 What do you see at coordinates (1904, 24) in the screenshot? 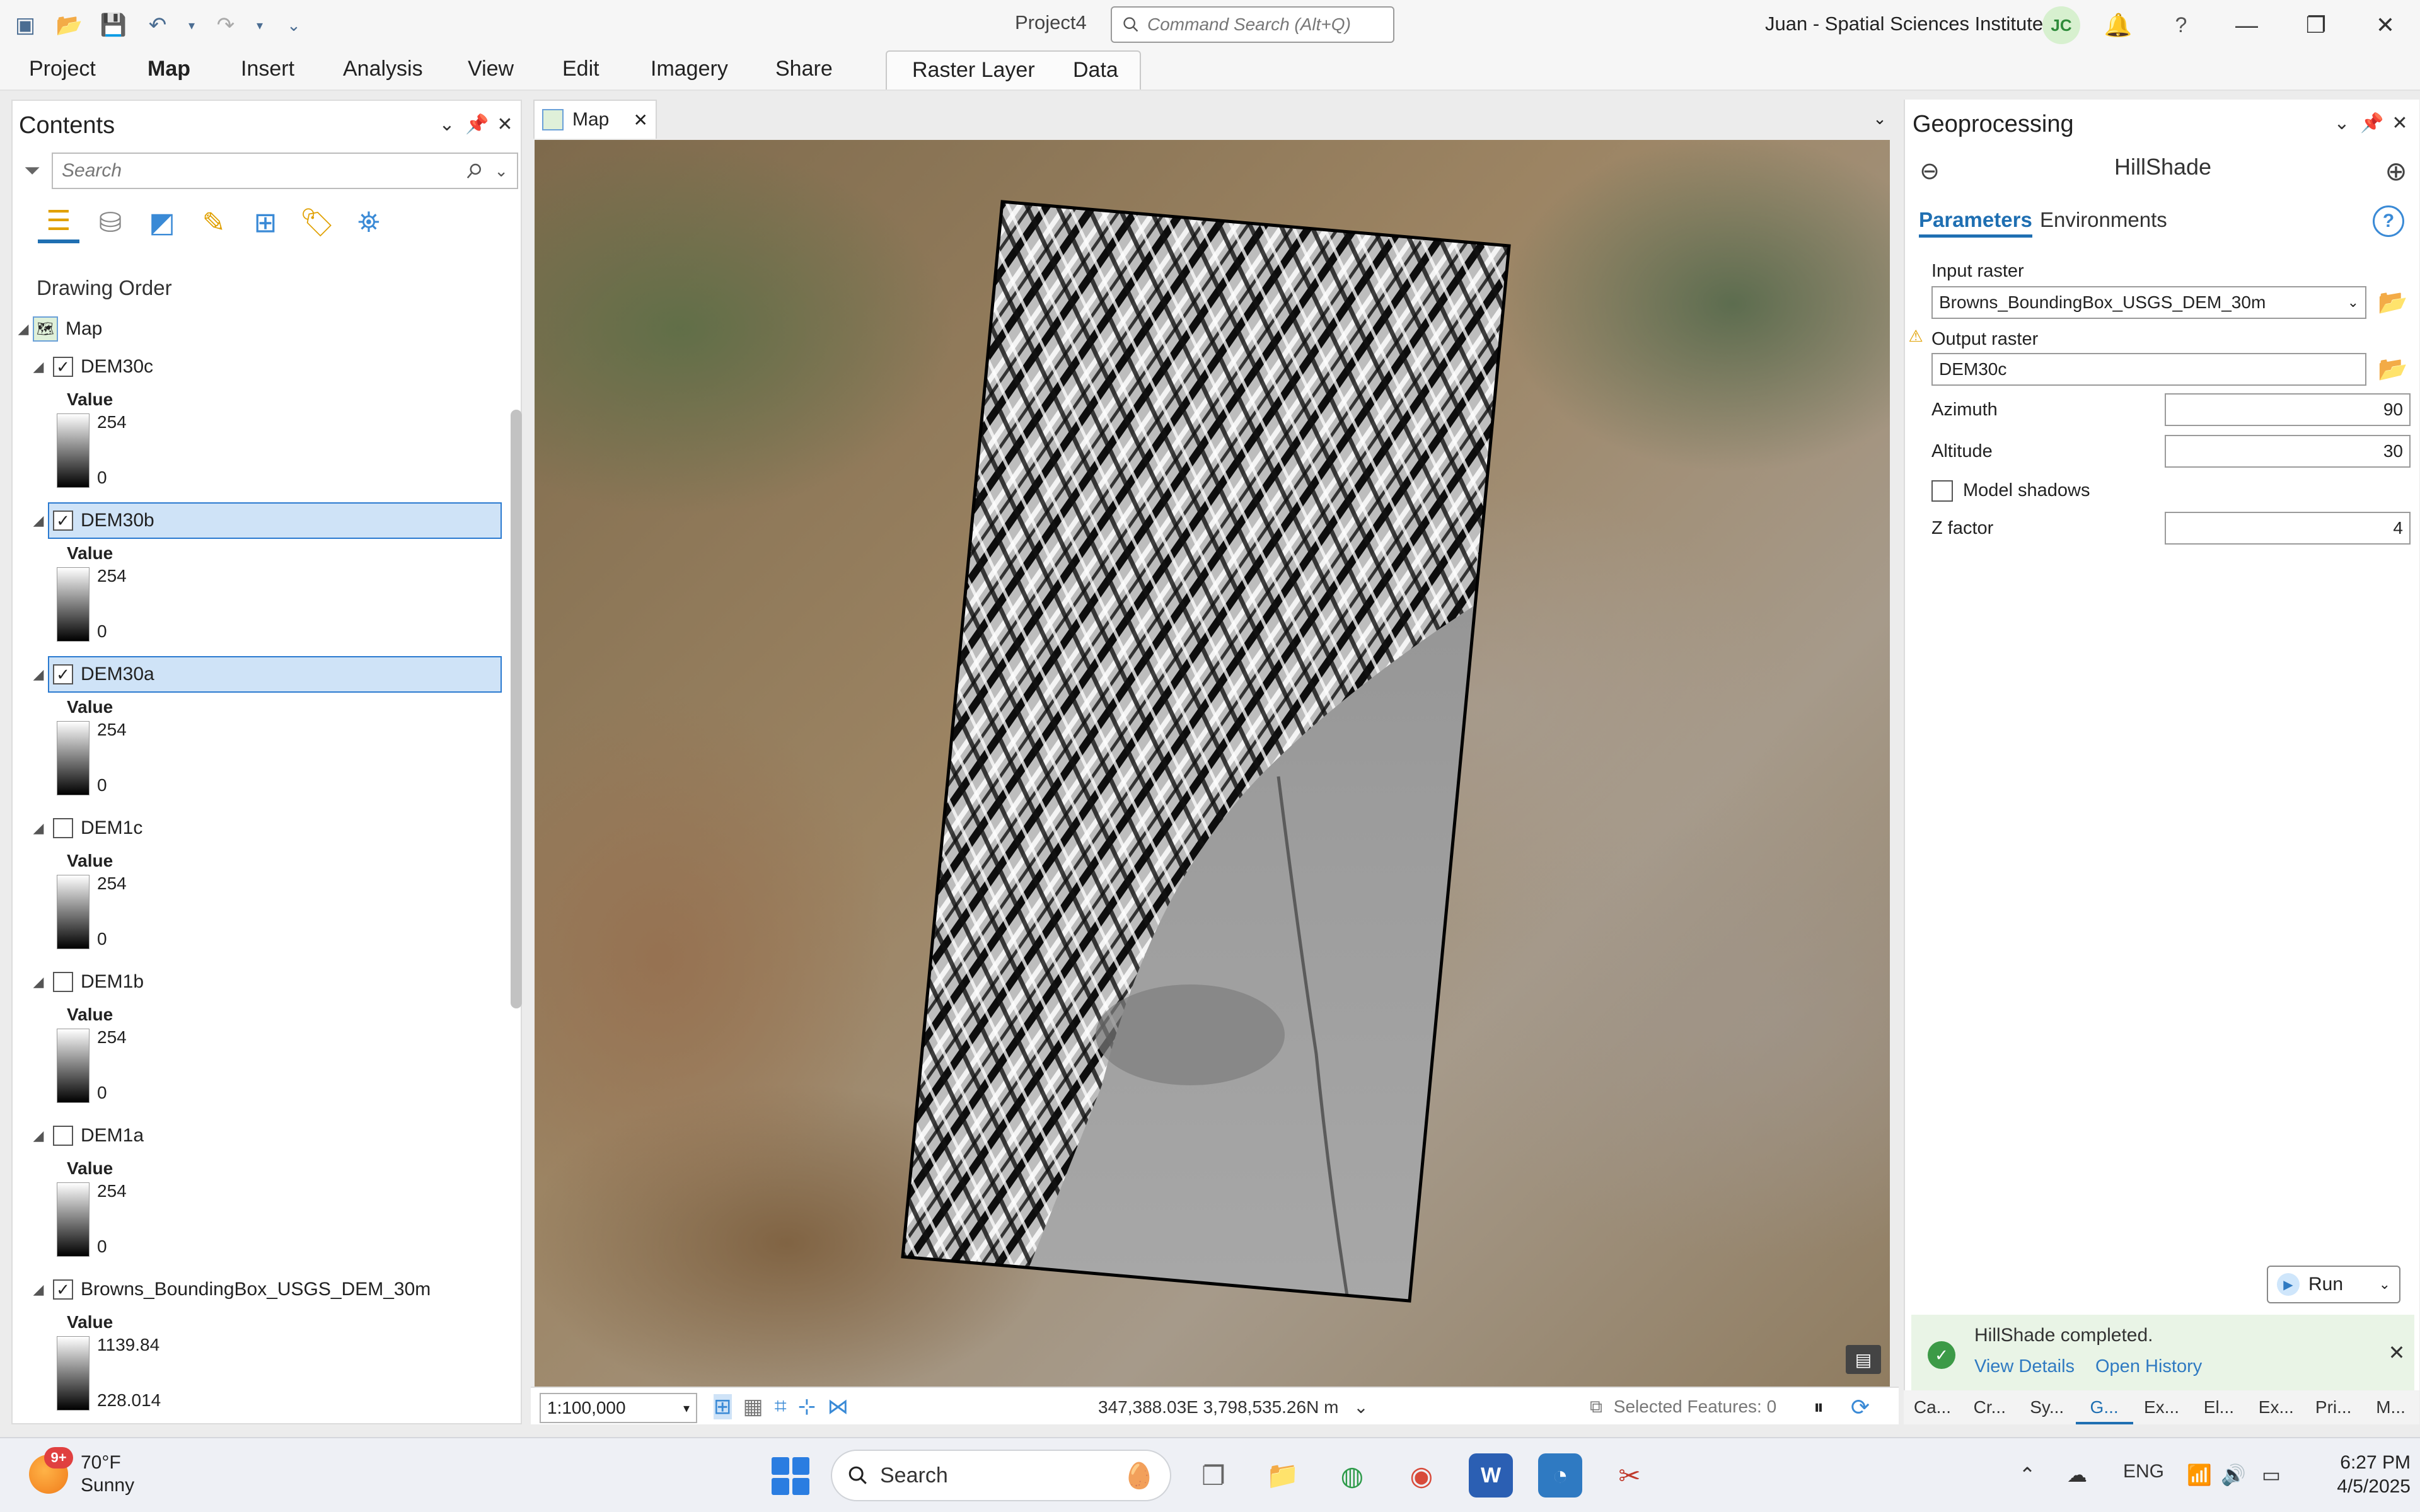
I see `signed-in-user: Juan - Spatial Sciences Institute` at bounding box center [1904, 24].